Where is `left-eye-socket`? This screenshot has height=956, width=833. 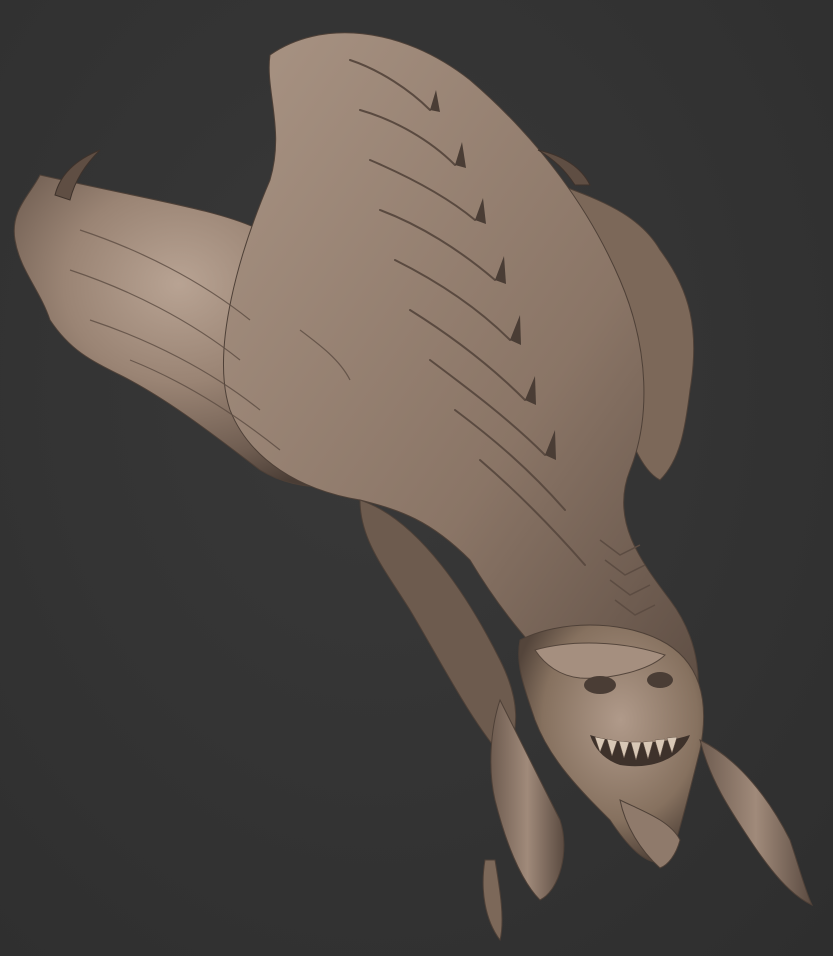 left-eye-socket is located at coordinates (600, 685).